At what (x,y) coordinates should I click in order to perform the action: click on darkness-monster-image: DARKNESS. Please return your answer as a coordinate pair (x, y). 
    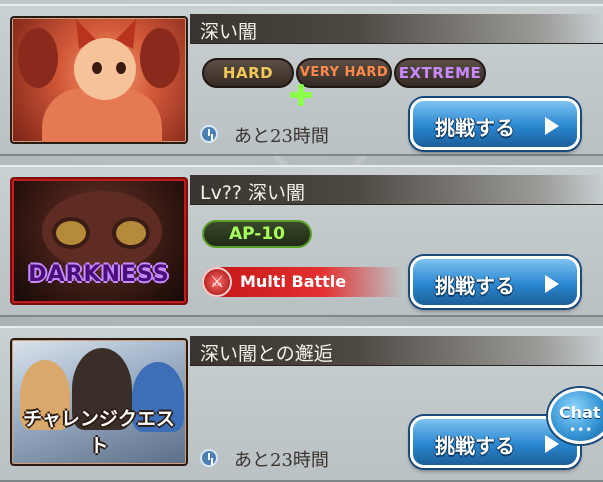
    Looking at the image, I should click on (99, 241).